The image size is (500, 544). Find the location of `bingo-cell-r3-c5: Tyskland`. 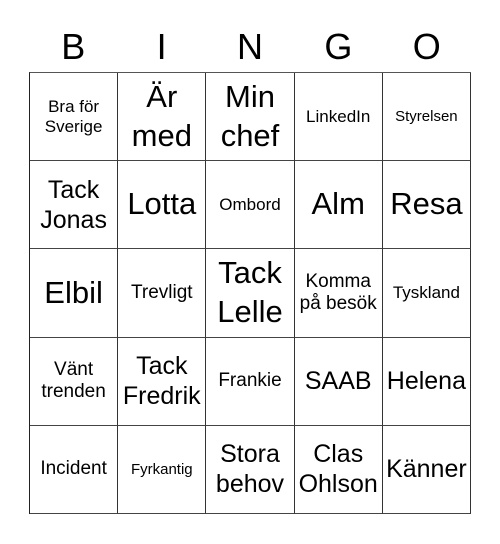

bingo-cell-r3-c5: Tyskland is located at coordinates (426, 293).